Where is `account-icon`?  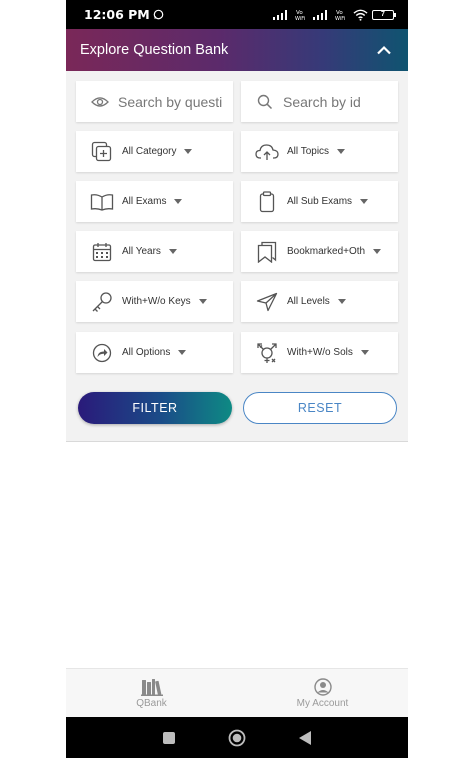
account-icon is located at coordinates (322, 686).